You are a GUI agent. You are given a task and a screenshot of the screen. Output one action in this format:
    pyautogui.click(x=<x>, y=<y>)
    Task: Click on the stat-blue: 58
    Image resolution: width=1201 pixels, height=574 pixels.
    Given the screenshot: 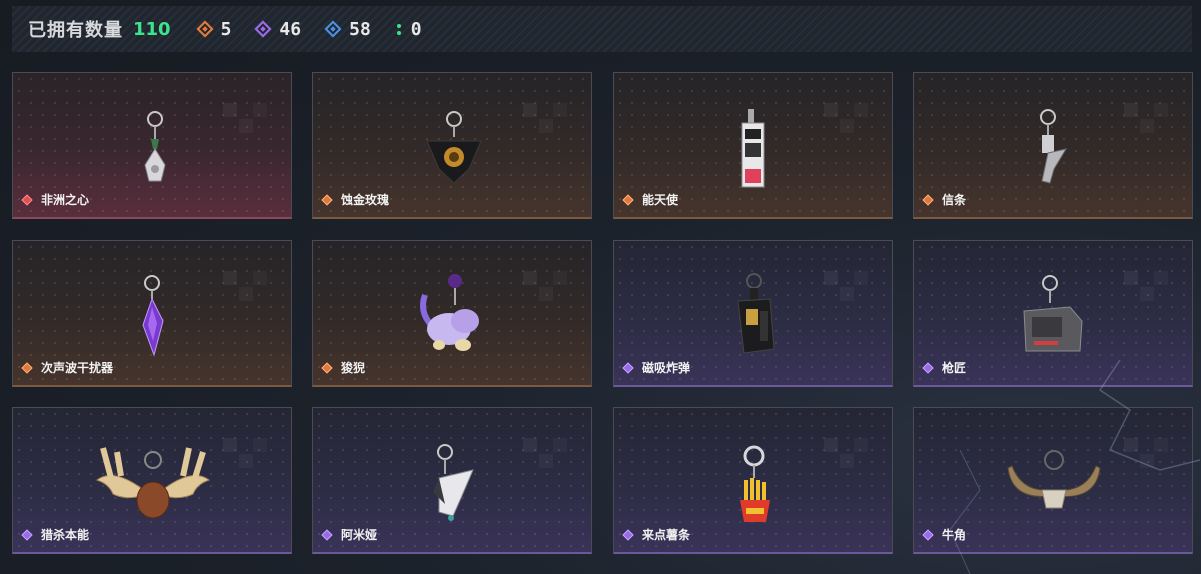 What is the action you would take?
    pyautogui.click(x=347, y=29)
    